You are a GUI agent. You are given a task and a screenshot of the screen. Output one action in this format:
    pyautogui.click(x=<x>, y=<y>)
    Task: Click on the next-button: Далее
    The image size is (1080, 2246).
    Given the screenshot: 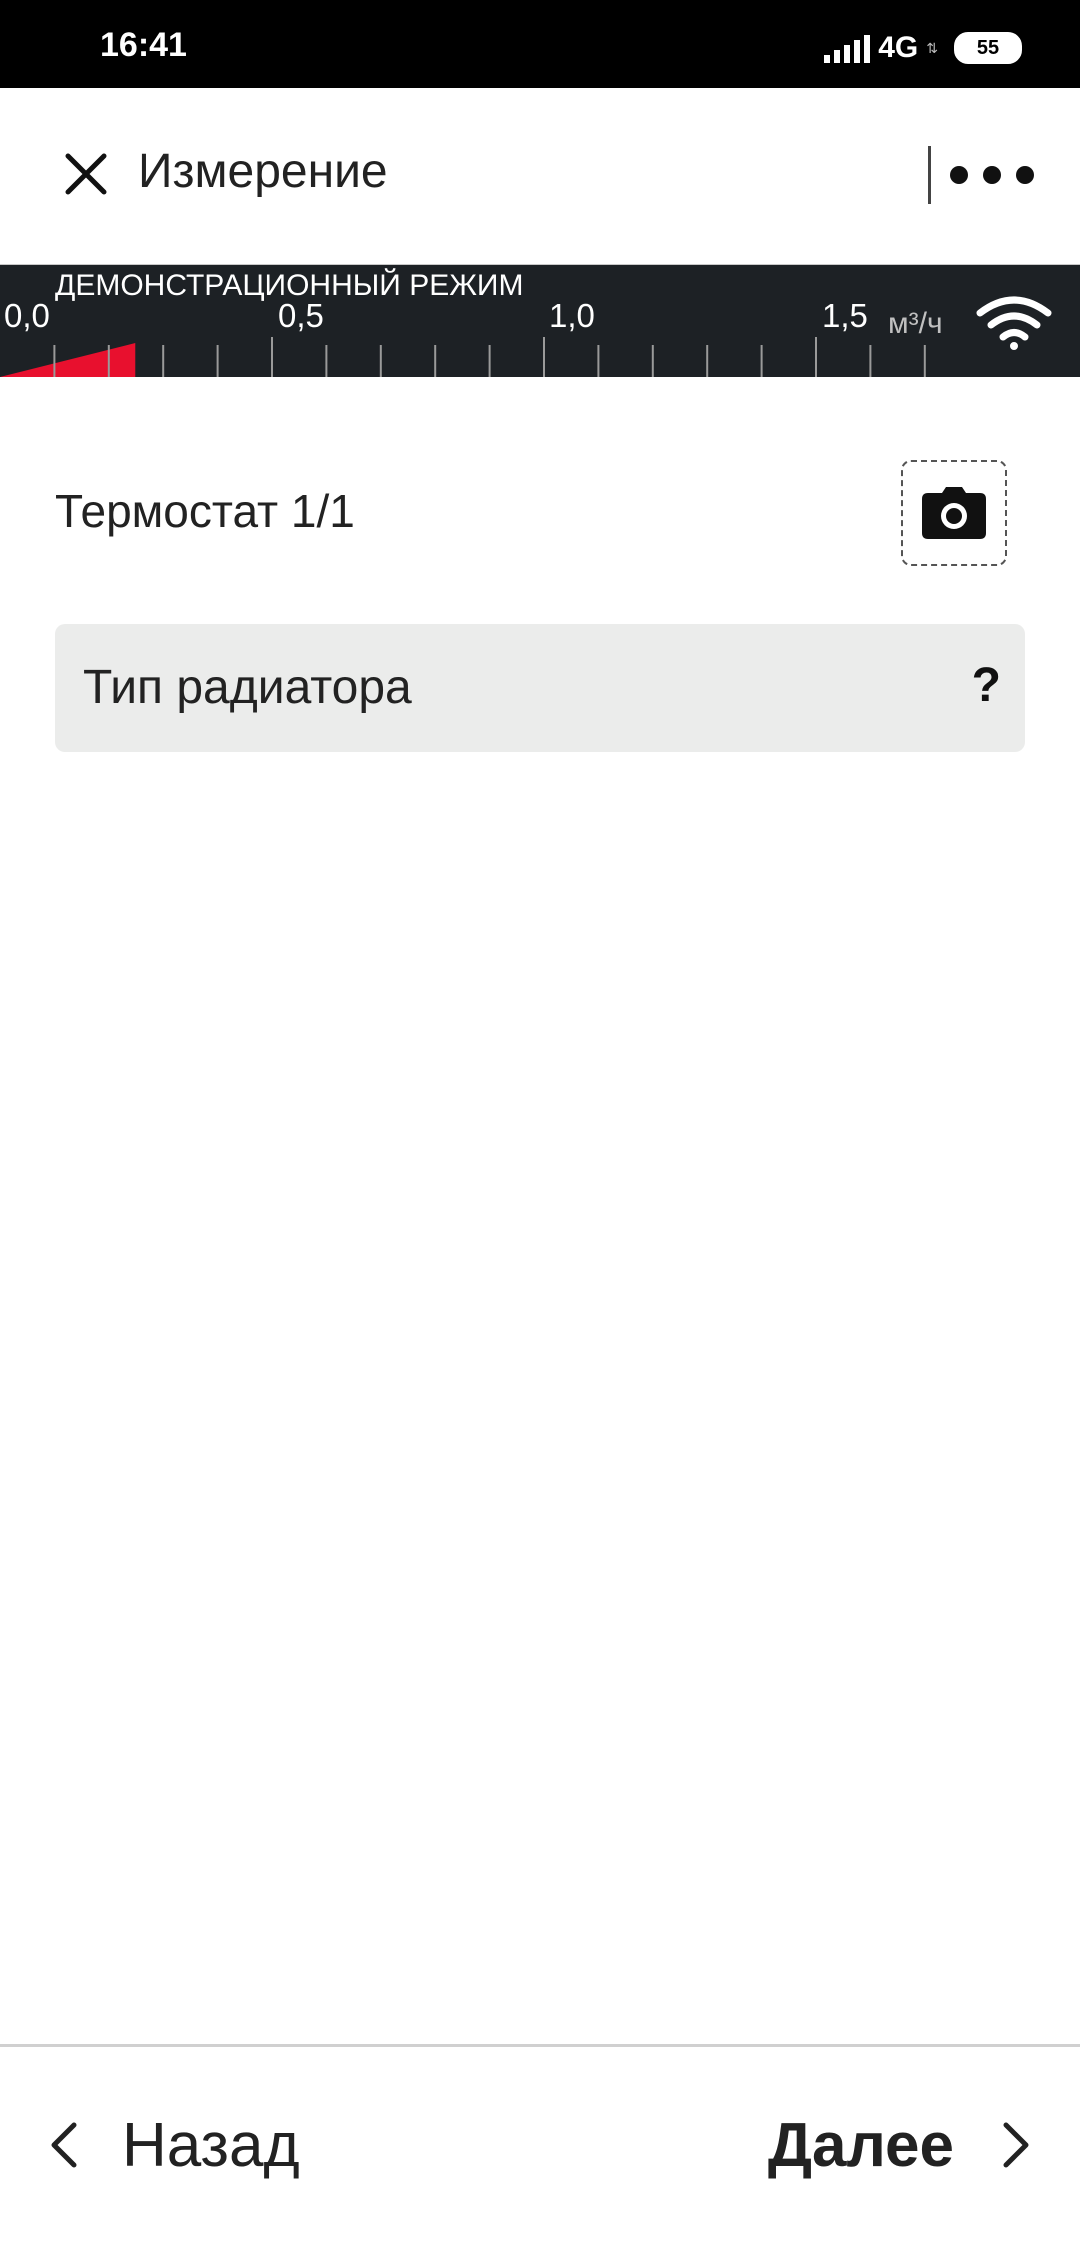 What is the action you would take?
    pyautogui.click(x=899, y=2145)
    